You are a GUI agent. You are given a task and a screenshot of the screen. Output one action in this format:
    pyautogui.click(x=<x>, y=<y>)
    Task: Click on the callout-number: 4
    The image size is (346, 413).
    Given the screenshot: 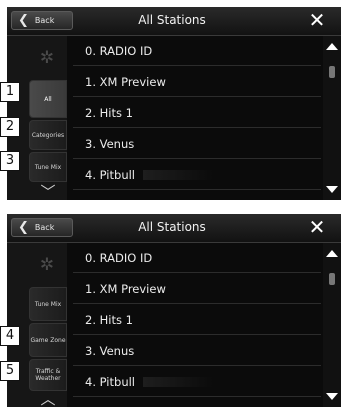 What is the action you would take?
    pyautogui.click(x=10, y=336)
    